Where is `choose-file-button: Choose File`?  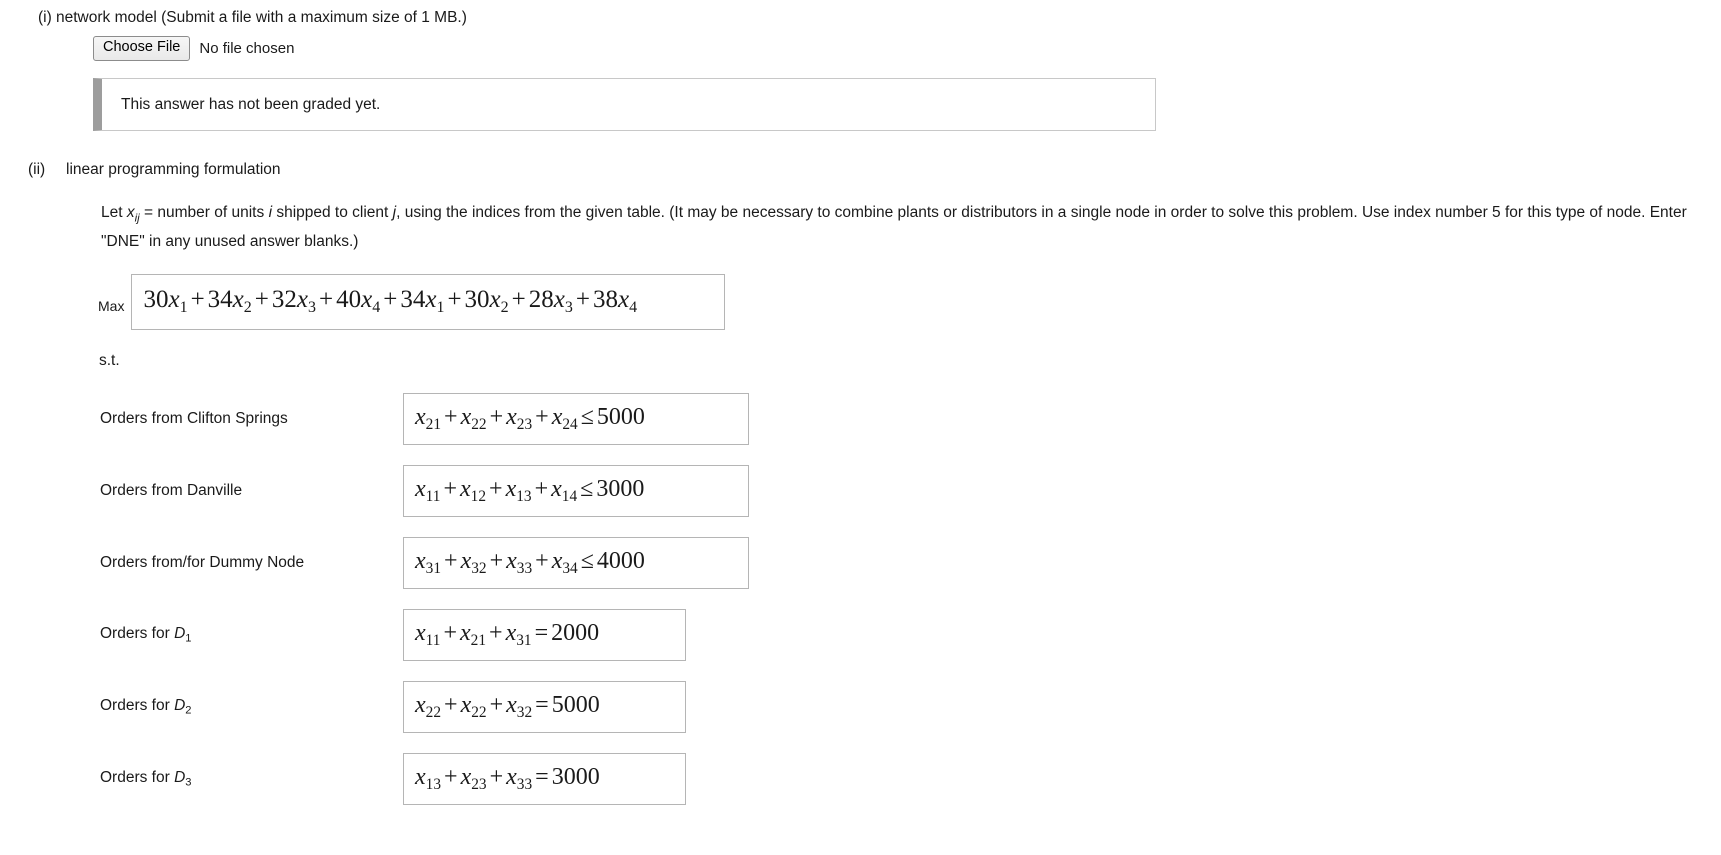 choose-file-button: Choose File is located at coordinates (142, 48).